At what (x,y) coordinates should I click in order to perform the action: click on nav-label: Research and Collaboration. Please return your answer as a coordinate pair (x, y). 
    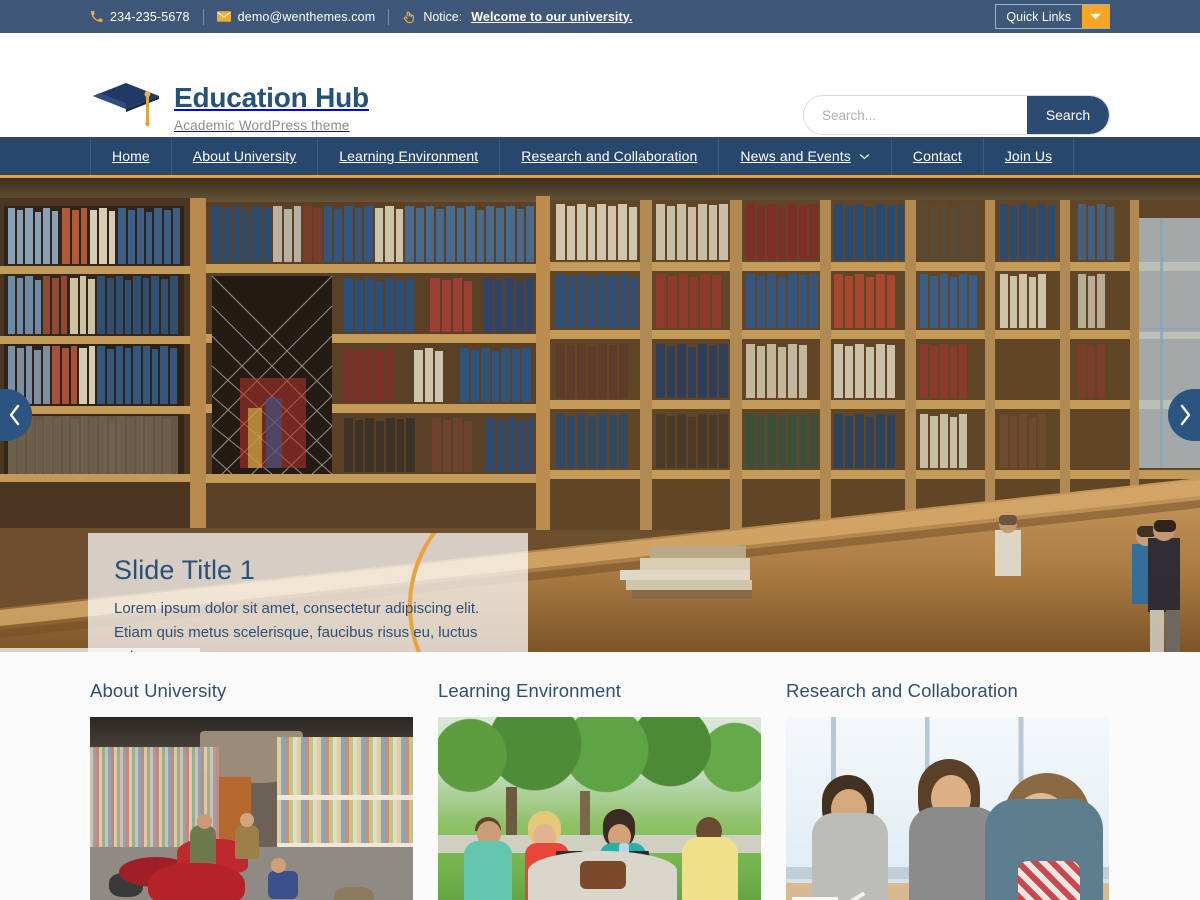
    Looking at the image, I should click on (609, 156).